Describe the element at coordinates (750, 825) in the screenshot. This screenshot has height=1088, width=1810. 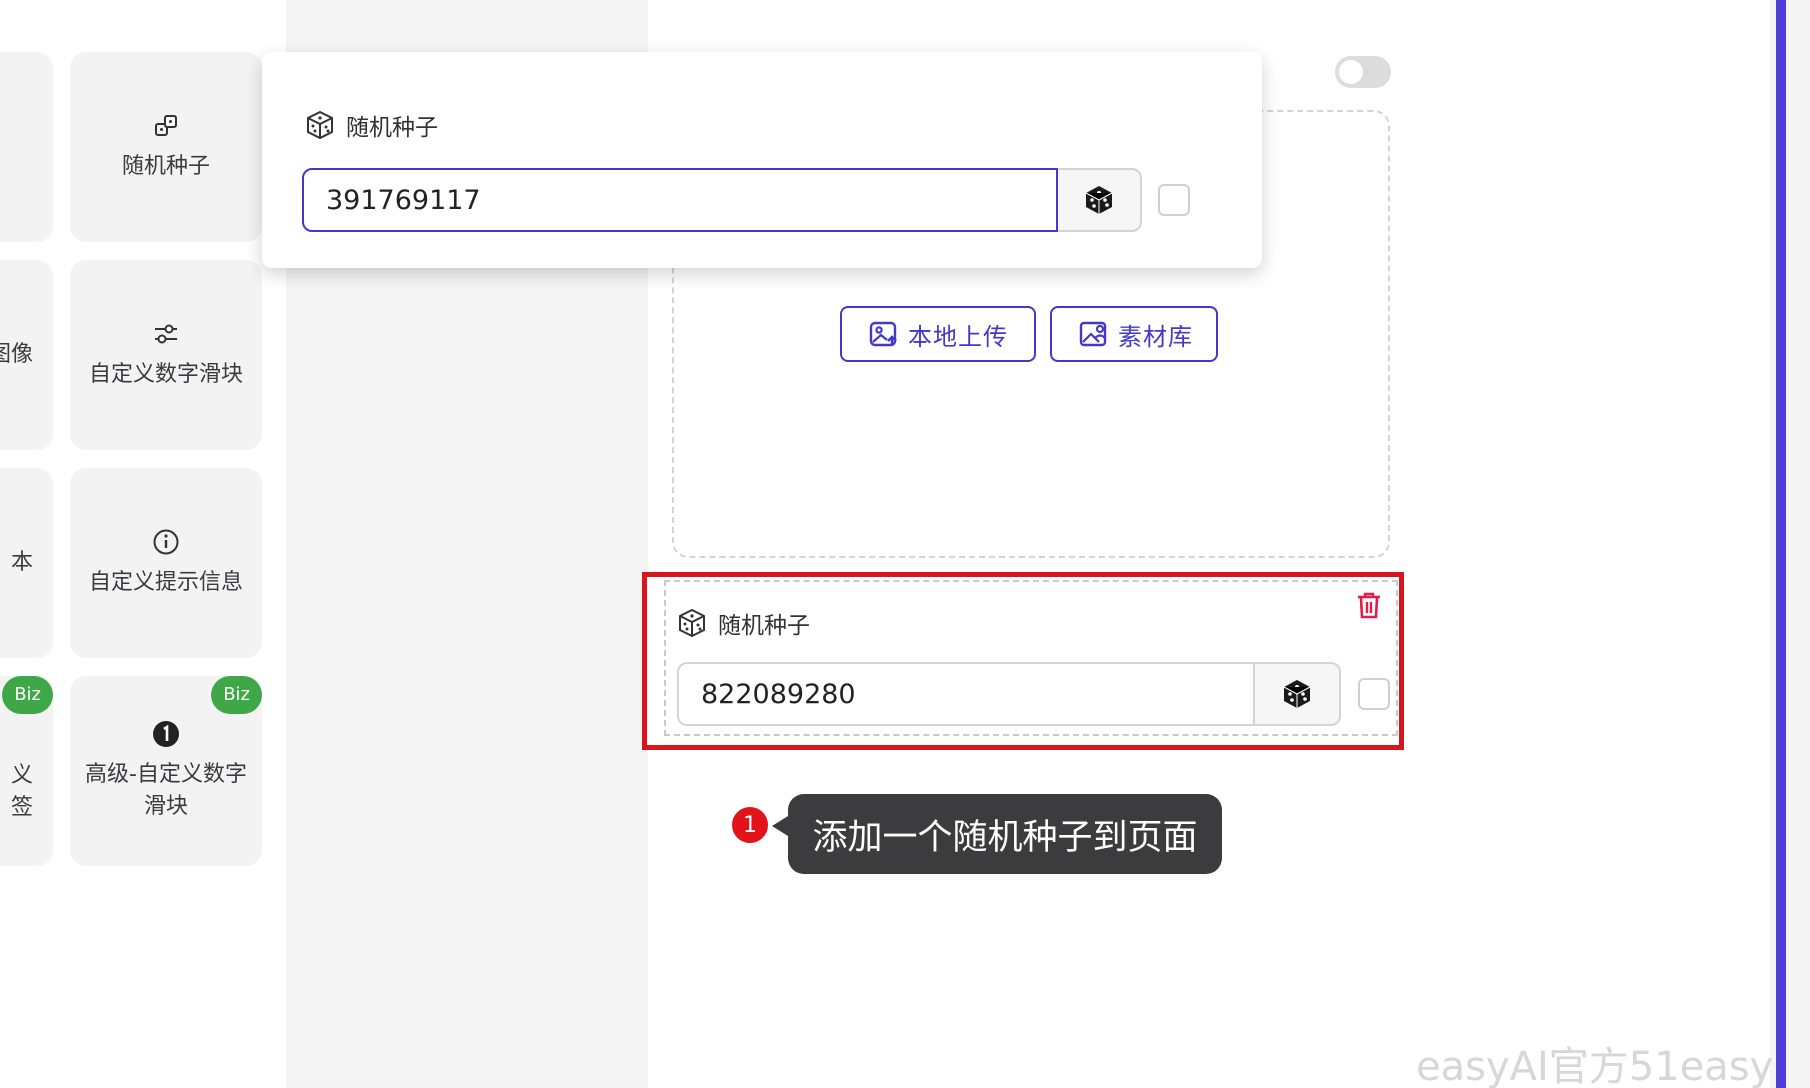
I see `step-badge: 1` at that location.